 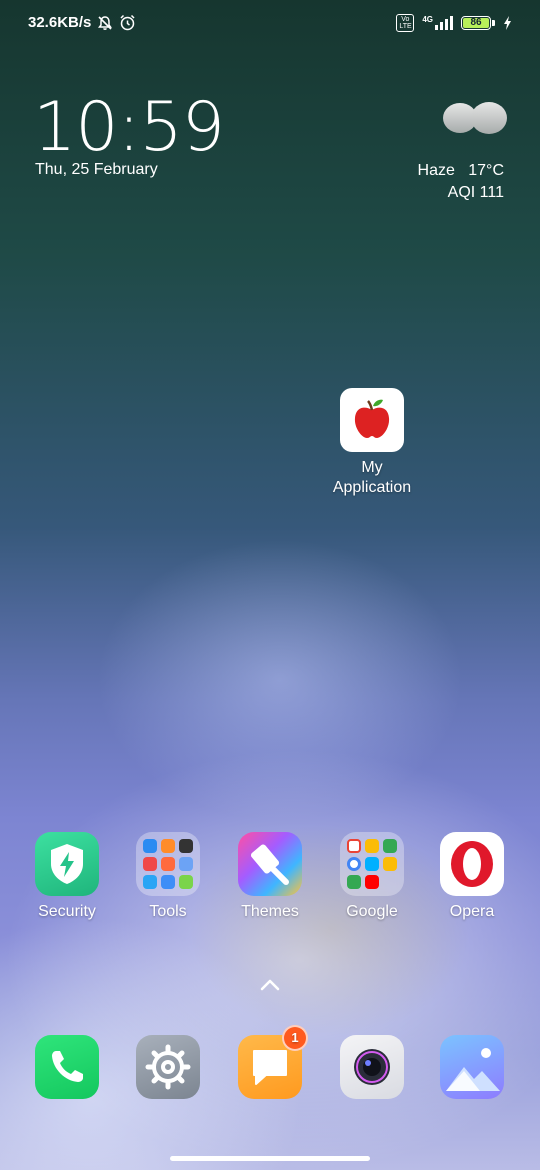 What do you see at coordinates (270, 1065) in the screenshot?
I see `dock-messages: 1` at bounding box center [270, 1065].